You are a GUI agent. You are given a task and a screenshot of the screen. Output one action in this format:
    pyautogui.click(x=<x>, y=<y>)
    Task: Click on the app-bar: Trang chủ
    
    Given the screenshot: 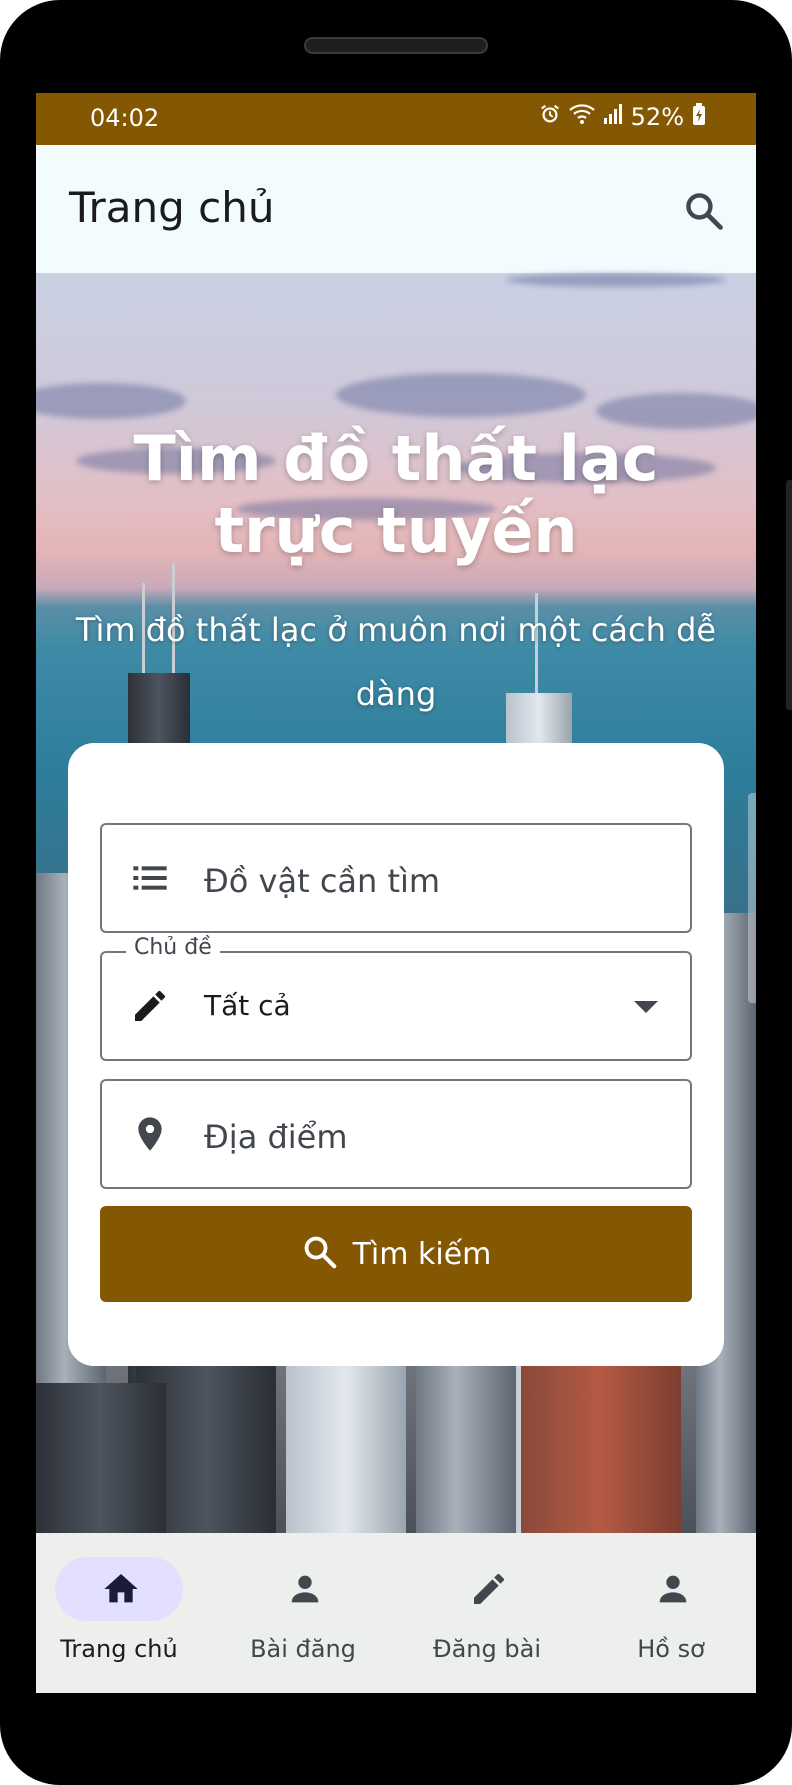 What is the action you would take?
    pyautogui.click(x=396, y=209)
    